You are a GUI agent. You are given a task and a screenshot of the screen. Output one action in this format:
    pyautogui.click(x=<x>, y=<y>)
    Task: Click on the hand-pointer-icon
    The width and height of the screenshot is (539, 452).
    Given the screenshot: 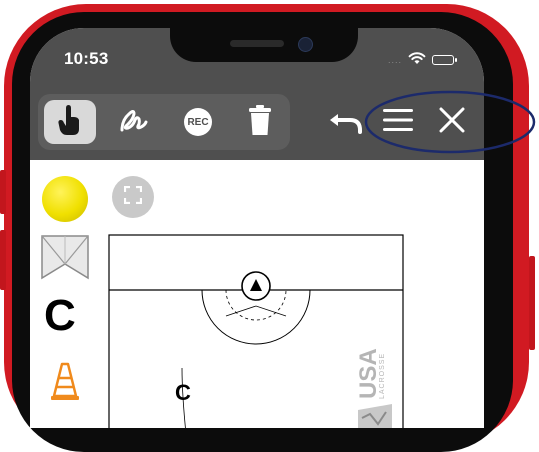 What is the action you would take?
    pyautogui.click(x=70, y=122)
    